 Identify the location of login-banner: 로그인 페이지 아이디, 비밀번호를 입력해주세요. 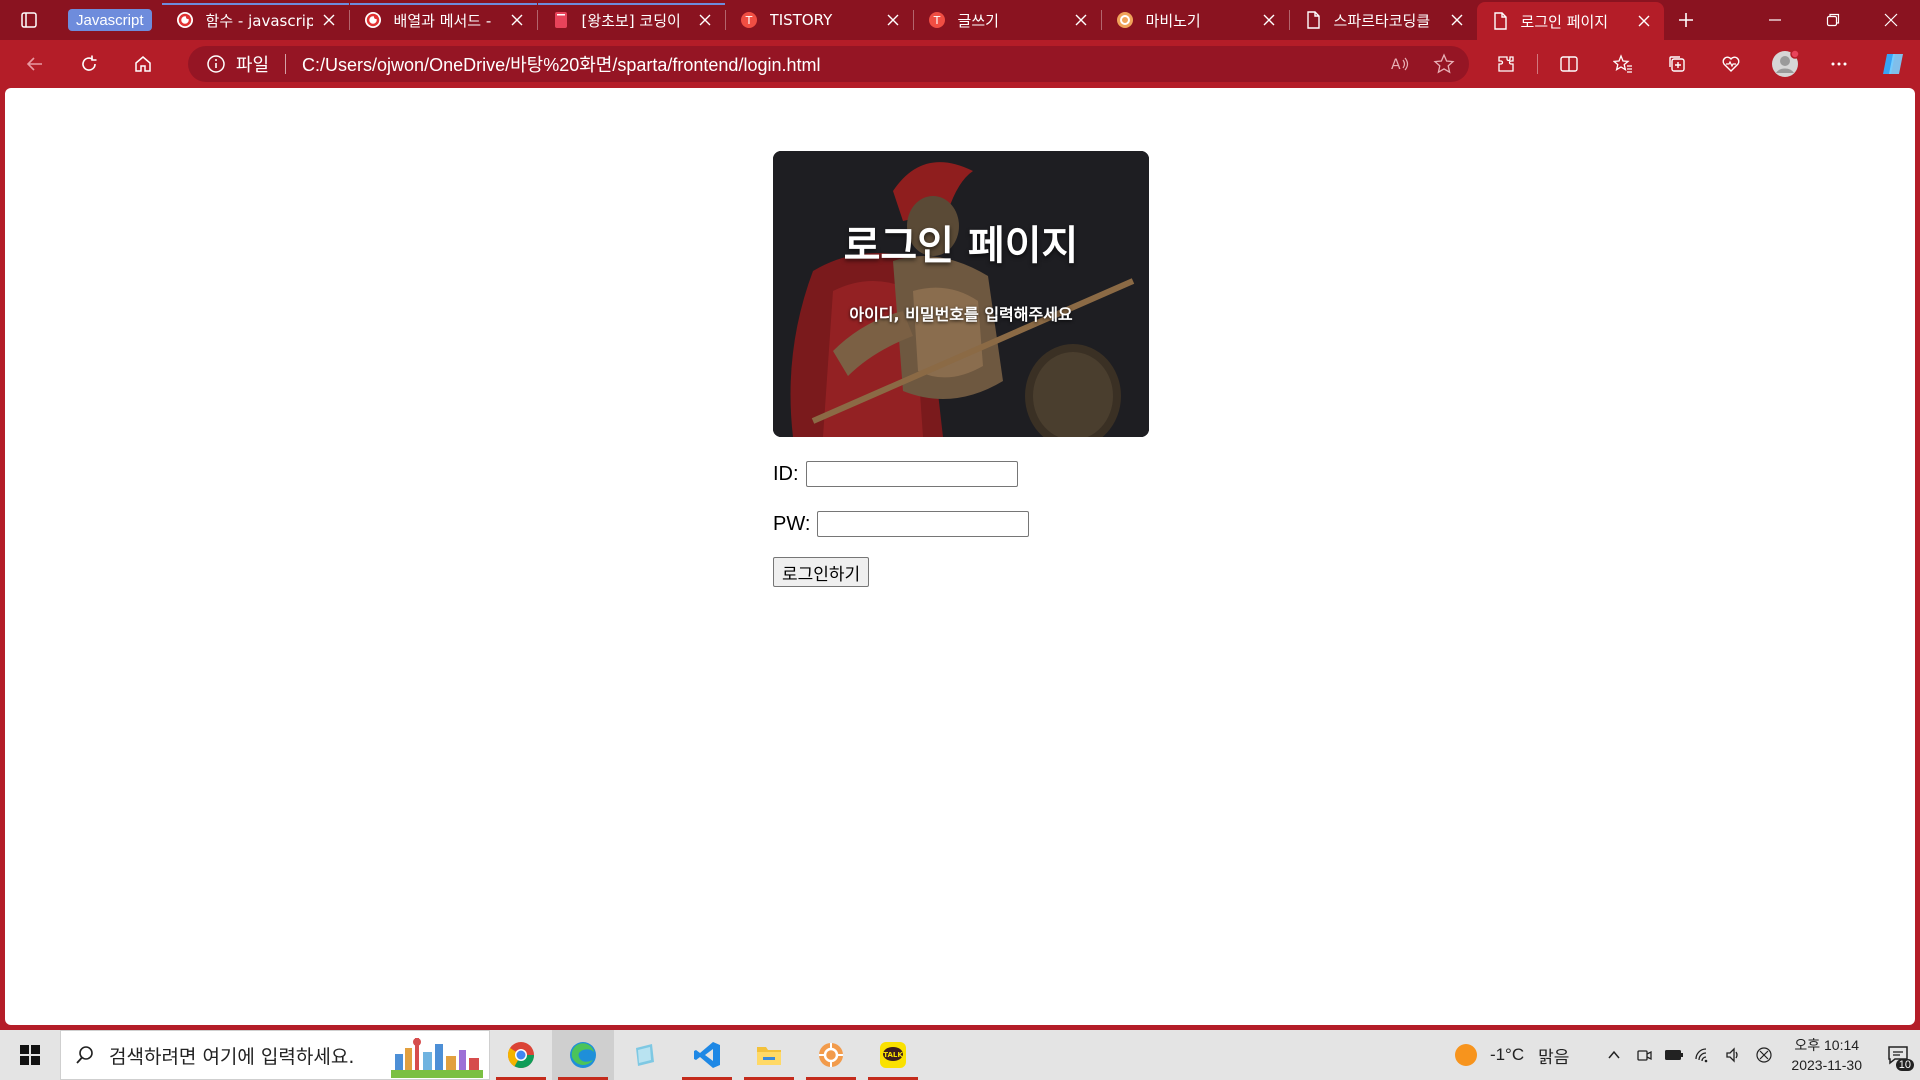
(961, 294).